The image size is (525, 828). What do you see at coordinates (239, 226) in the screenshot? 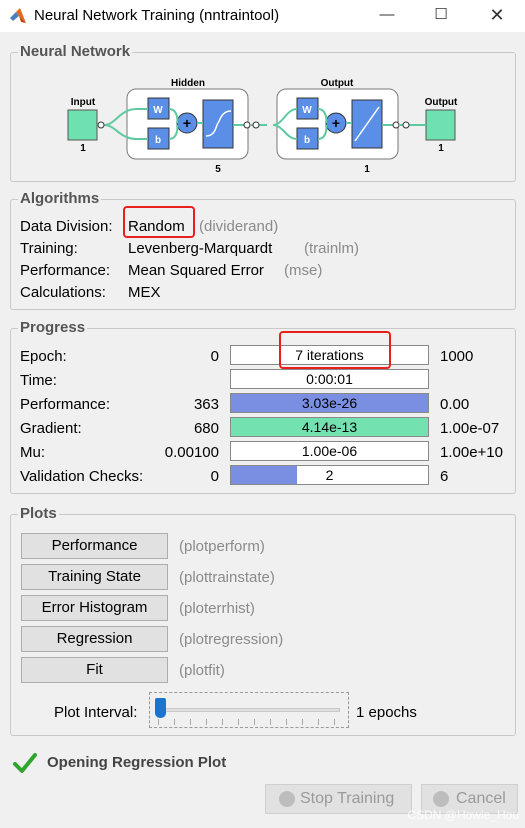
I see `data-division-fn: (dividerand)` at bounding box center [239, 226].